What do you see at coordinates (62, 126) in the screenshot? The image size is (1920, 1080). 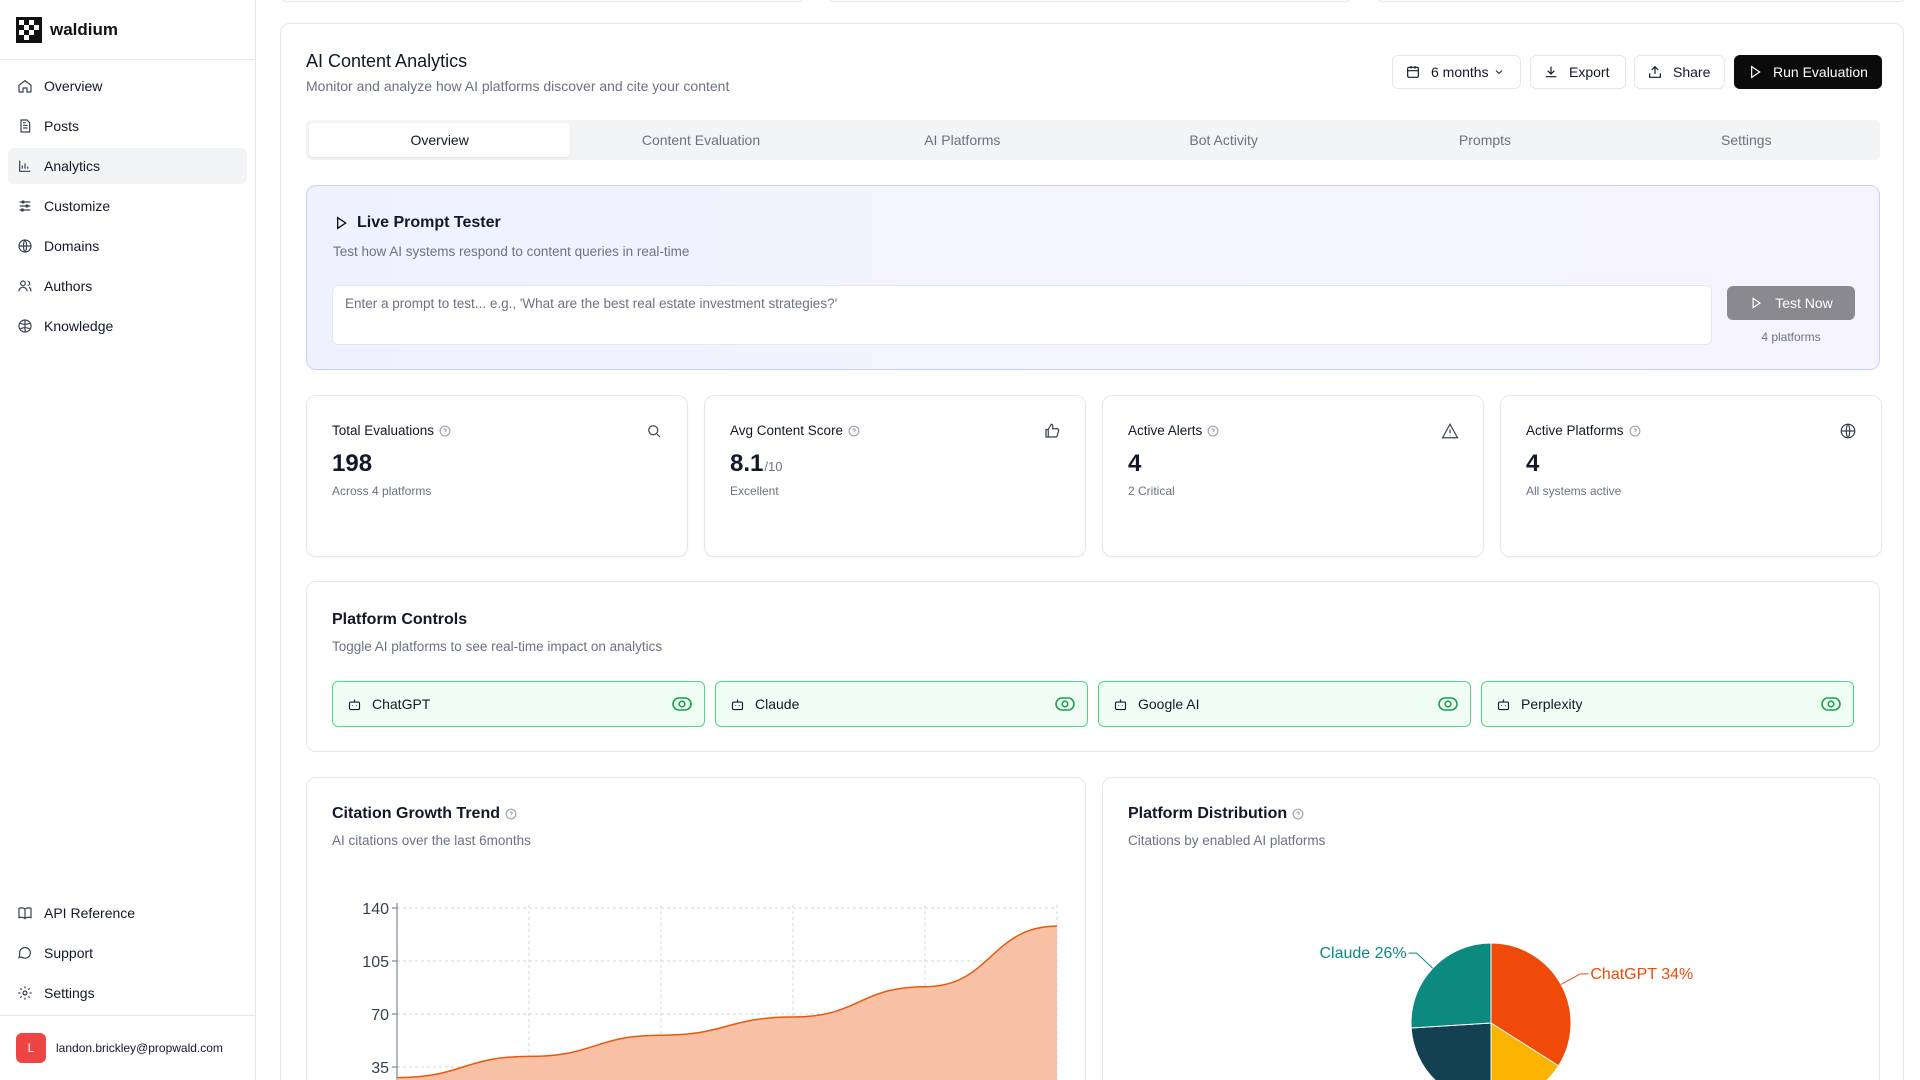 I see `sidebar-item-label: Posts` at bounding box center [62, 126].